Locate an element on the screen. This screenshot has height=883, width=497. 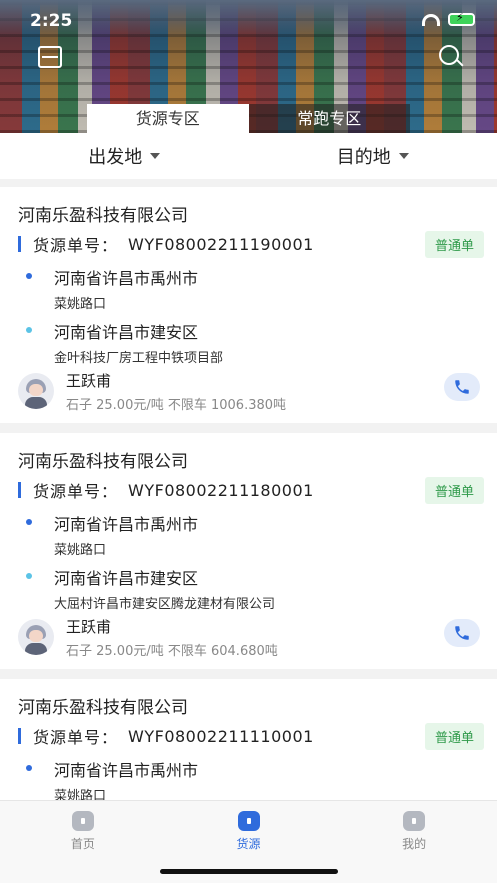
profile-icon is located at coordinates (414, 821).